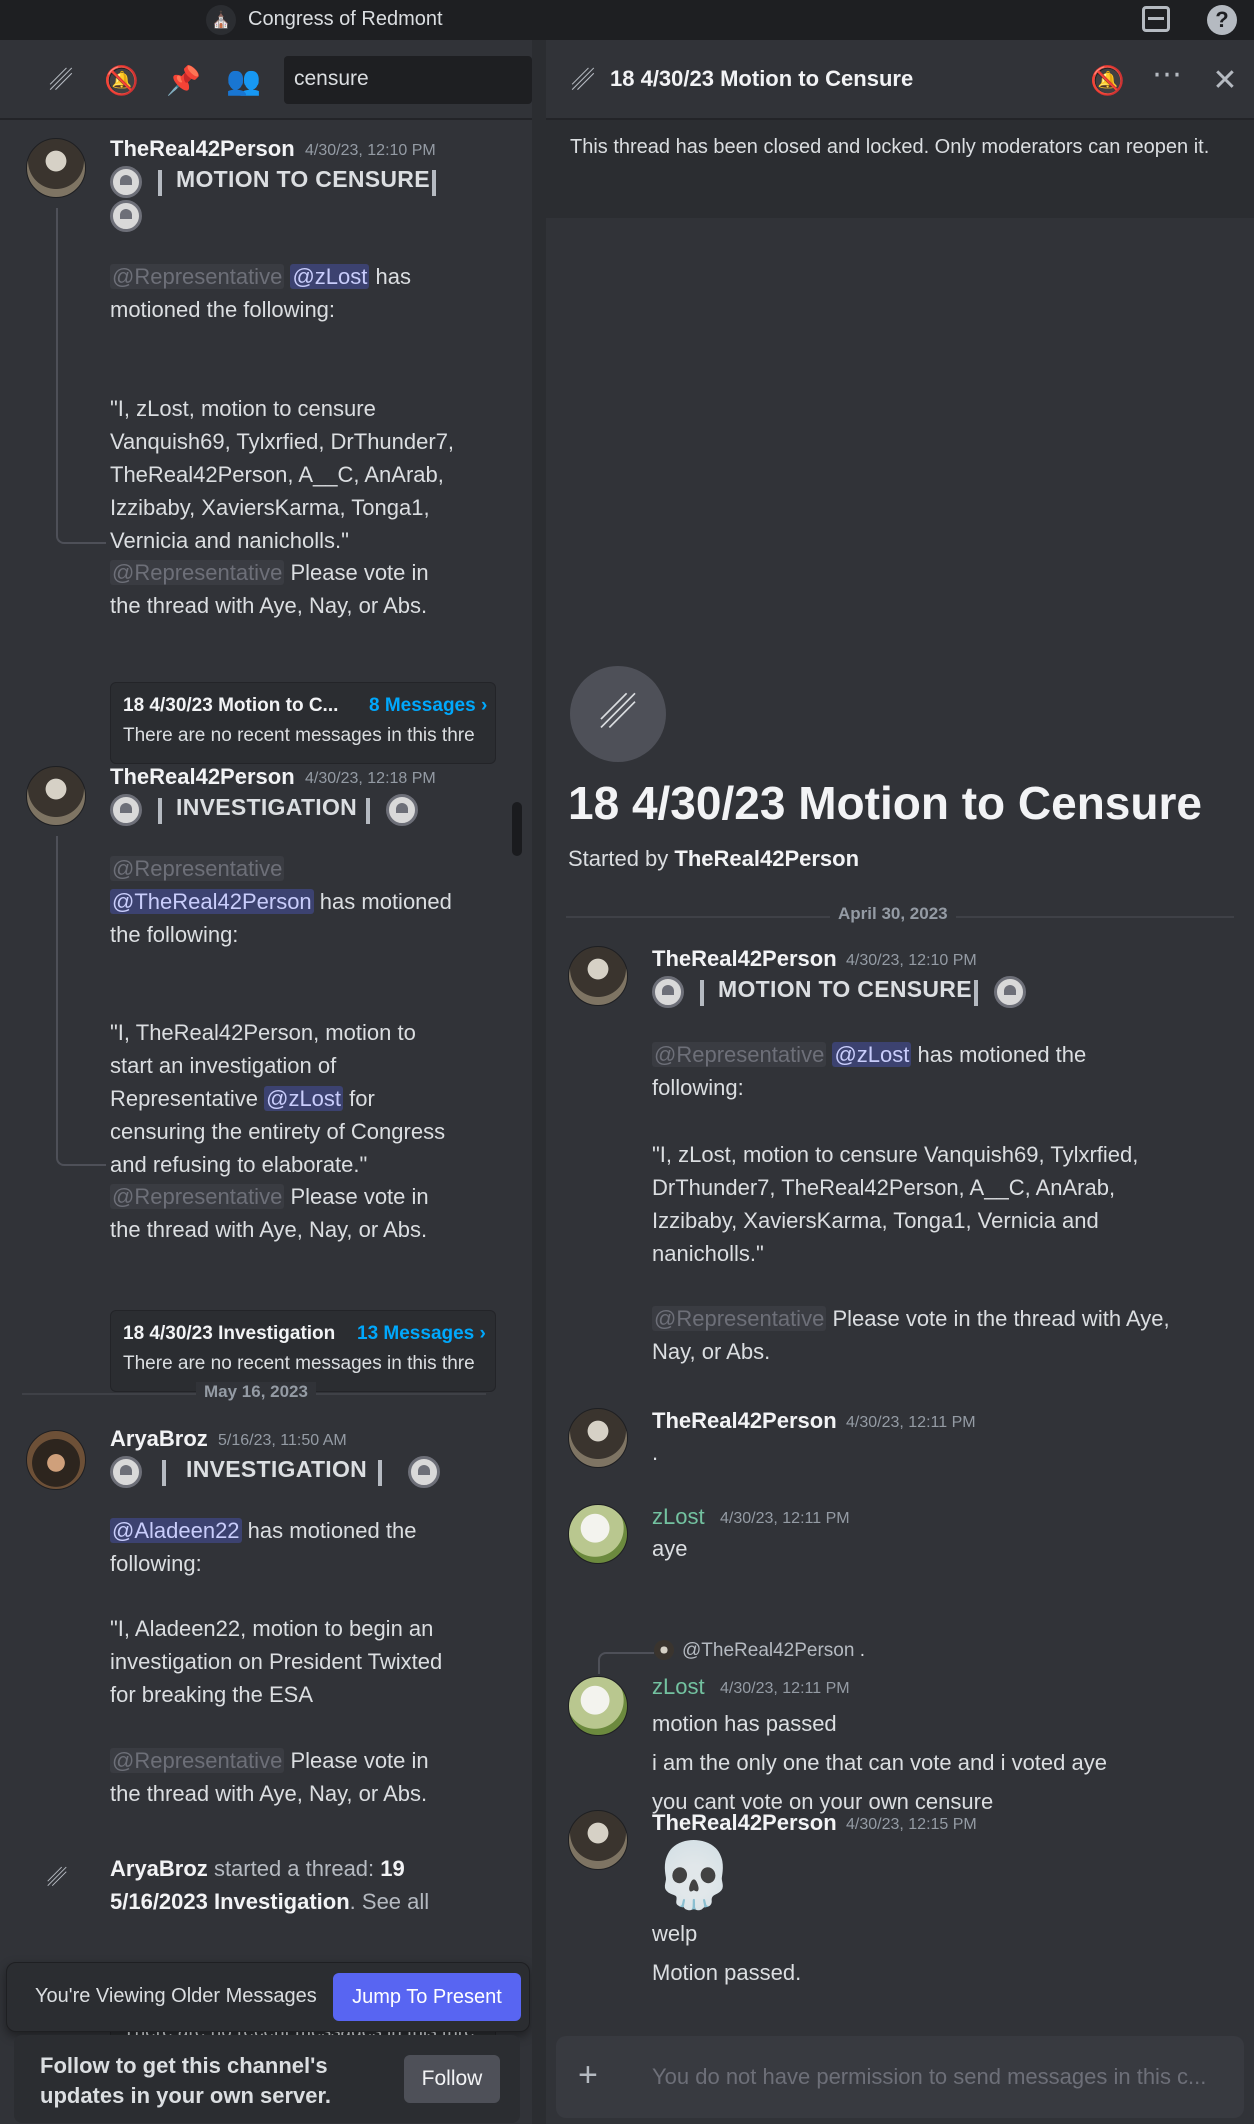  I want to click on timestamp: 4/30/23, 12:18 PM, so click(370, 778).